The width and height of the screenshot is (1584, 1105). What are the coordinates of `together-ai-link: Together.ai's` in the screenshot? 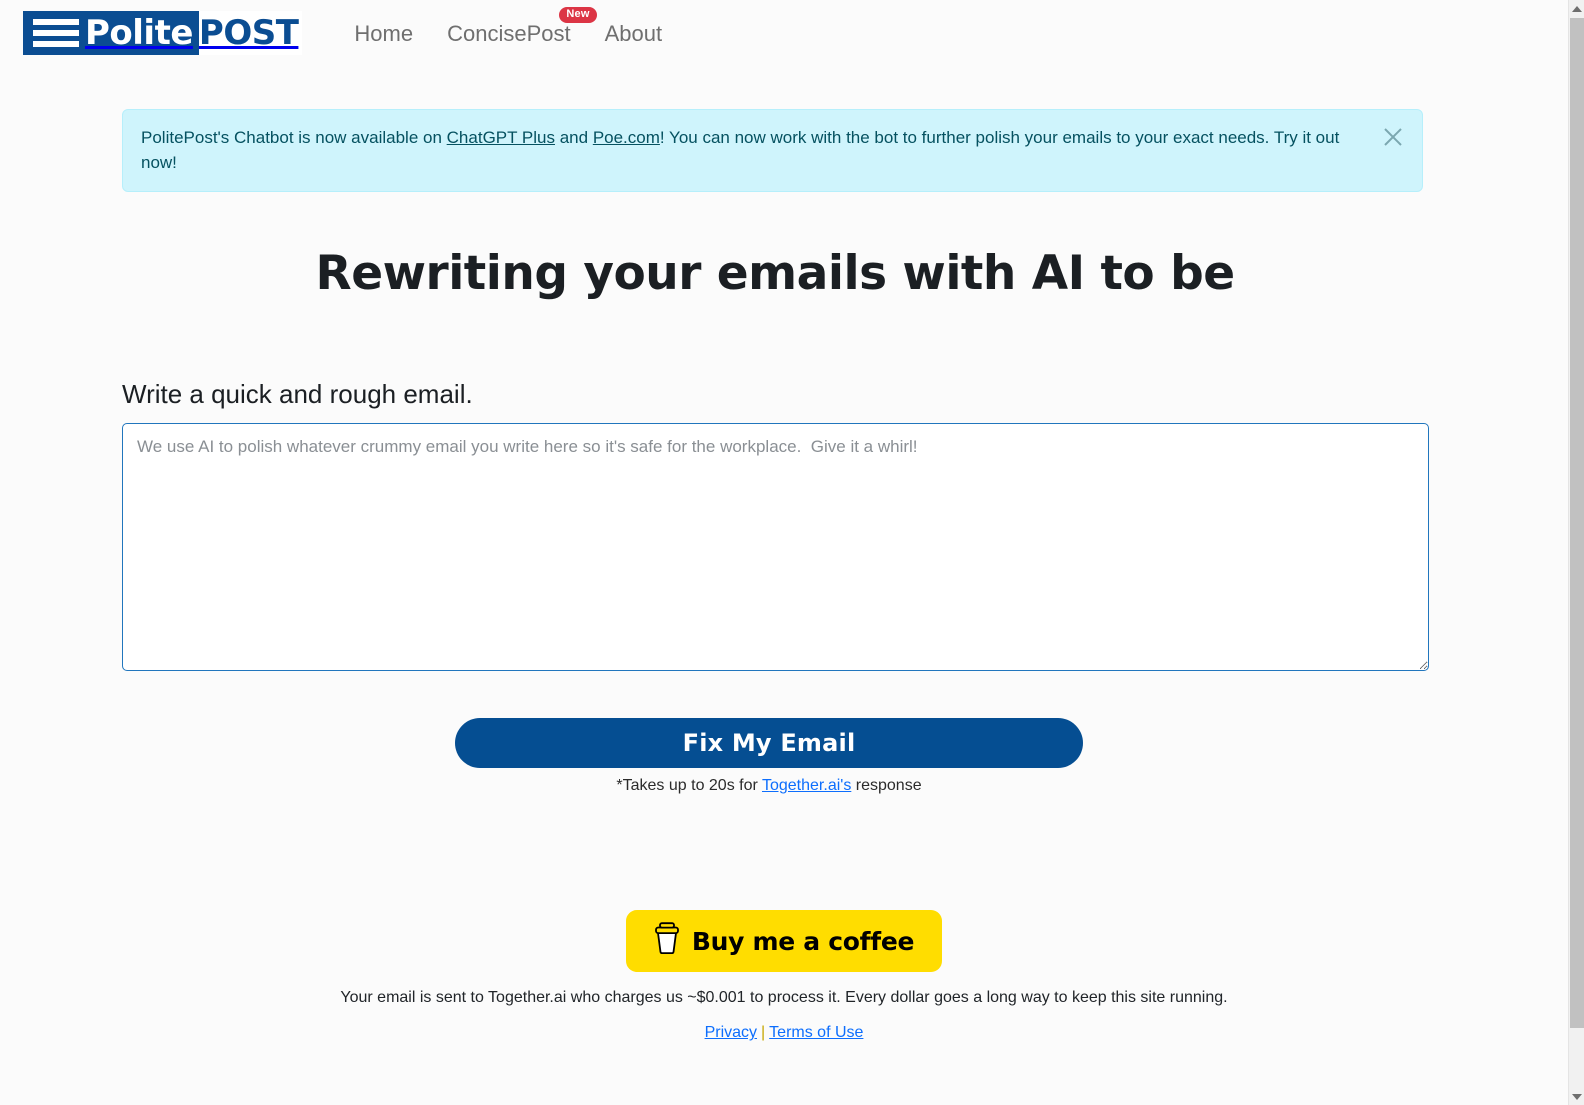 It's located at (806, 785).